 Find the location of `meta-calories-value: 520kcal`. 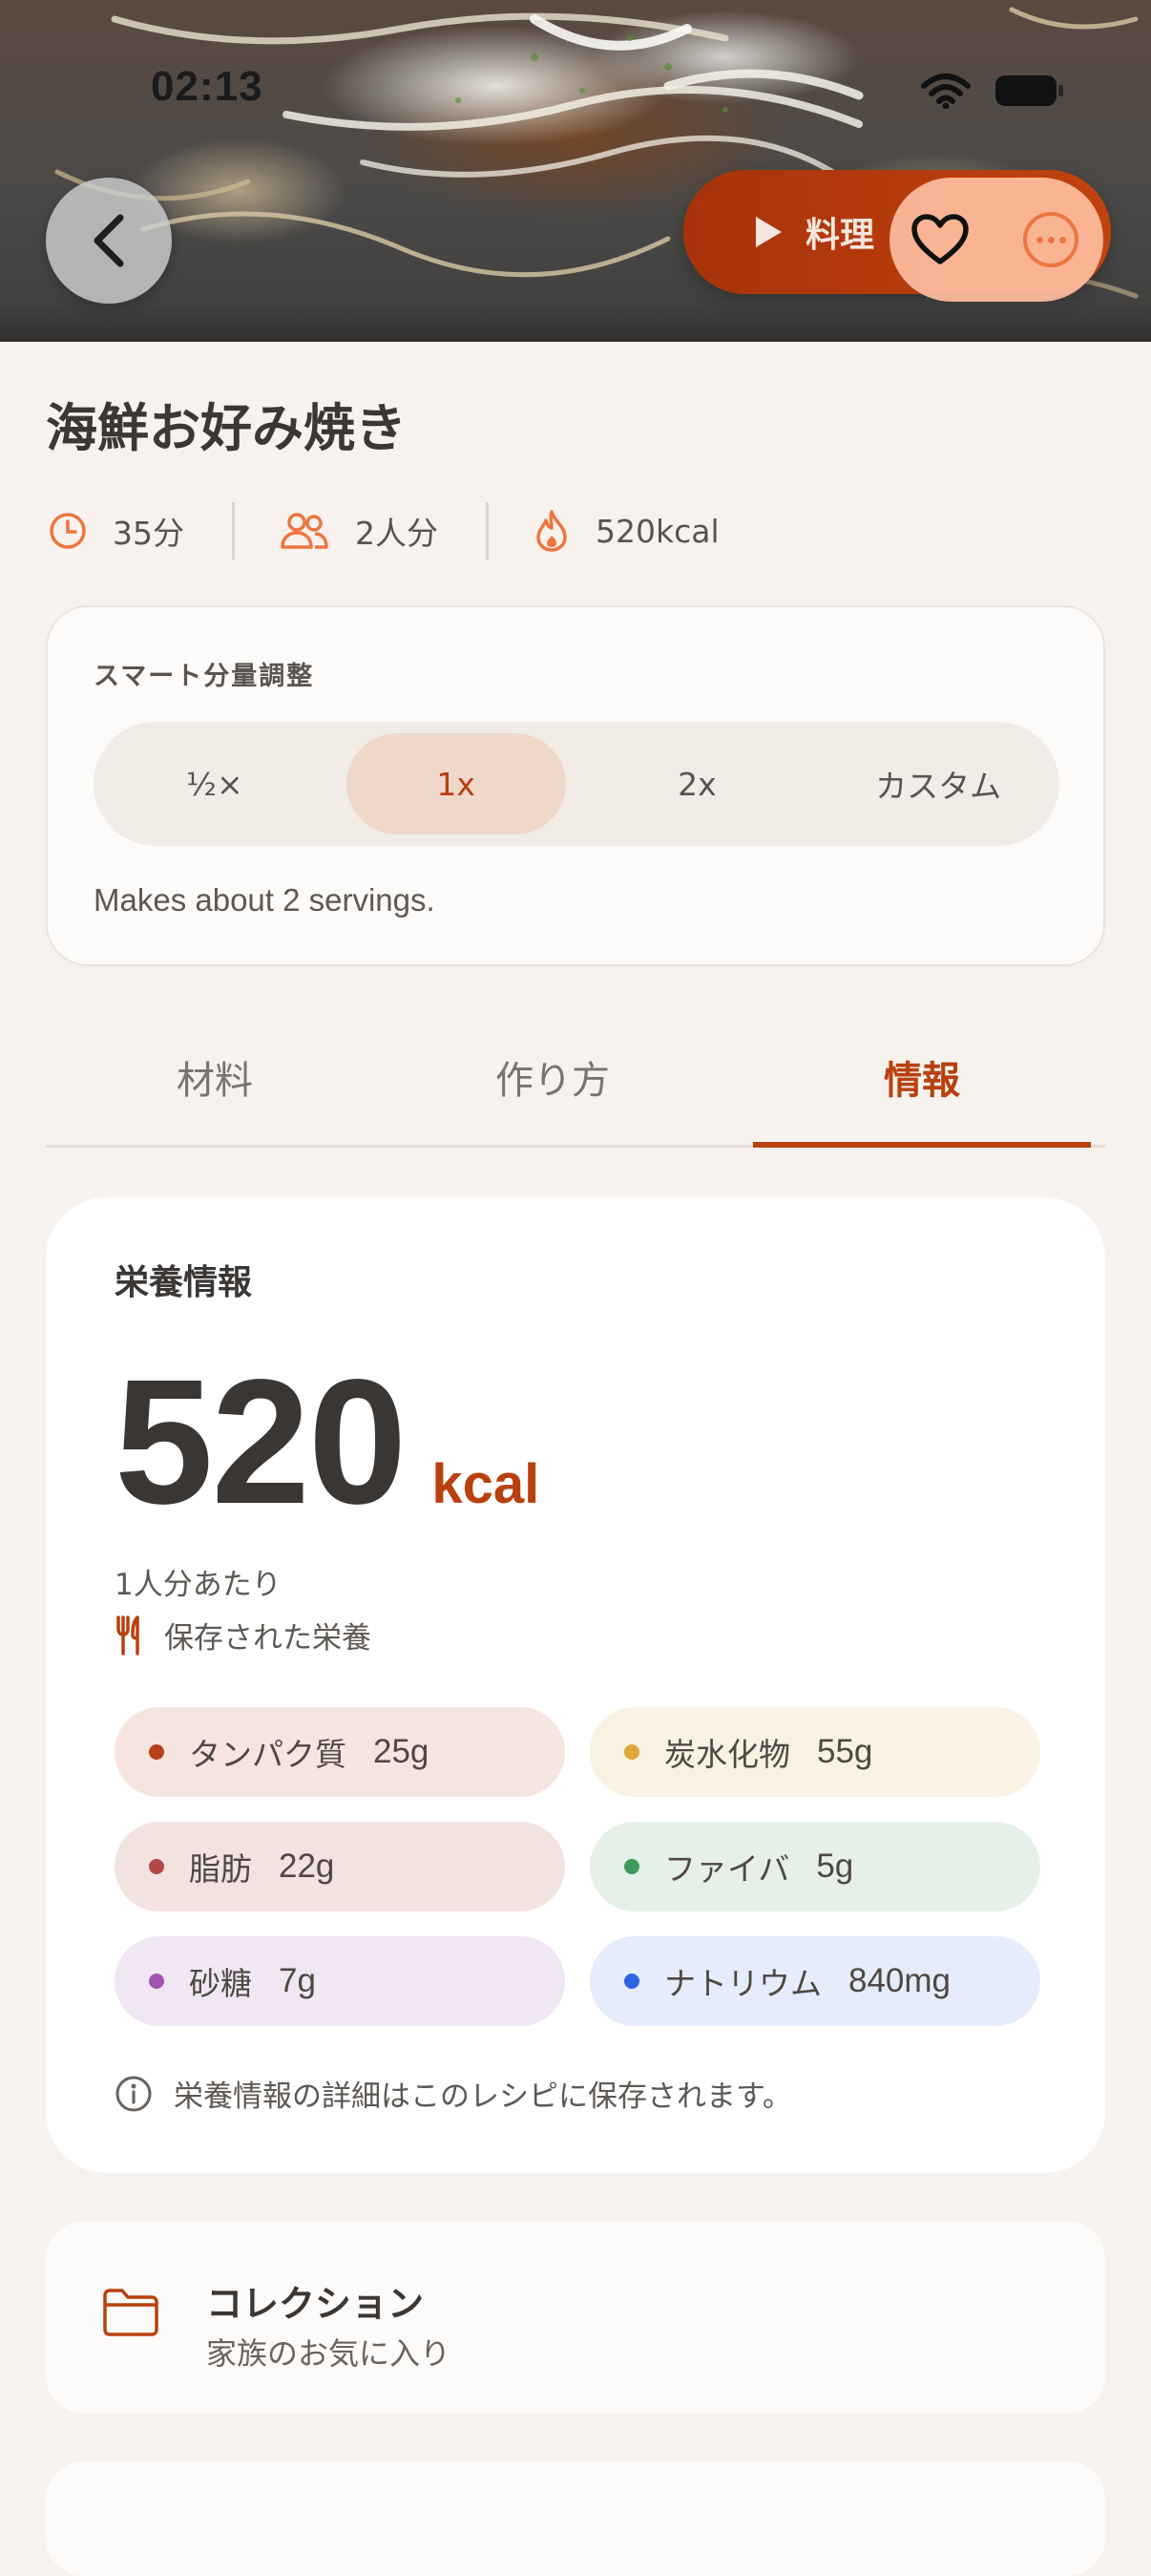

meta-calories-value: 520kcal is located at coordinates (658, 531).